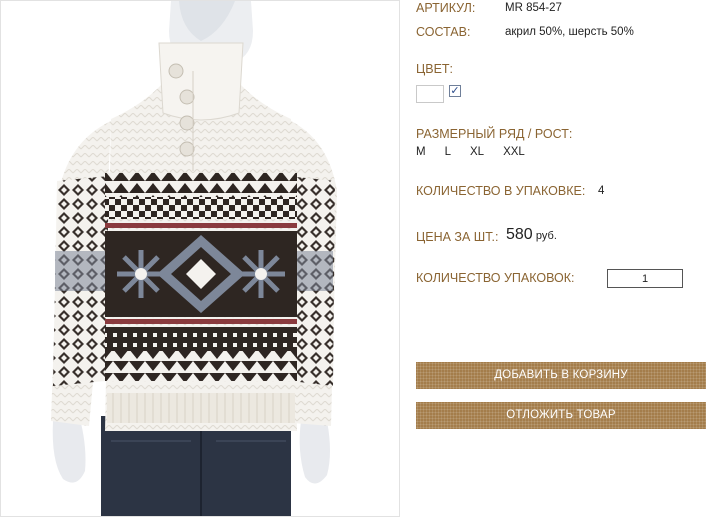  What do you see at coordinates (421, 152) in the screenshot?
I see `size-item: M` at bounding box center [421, 152].